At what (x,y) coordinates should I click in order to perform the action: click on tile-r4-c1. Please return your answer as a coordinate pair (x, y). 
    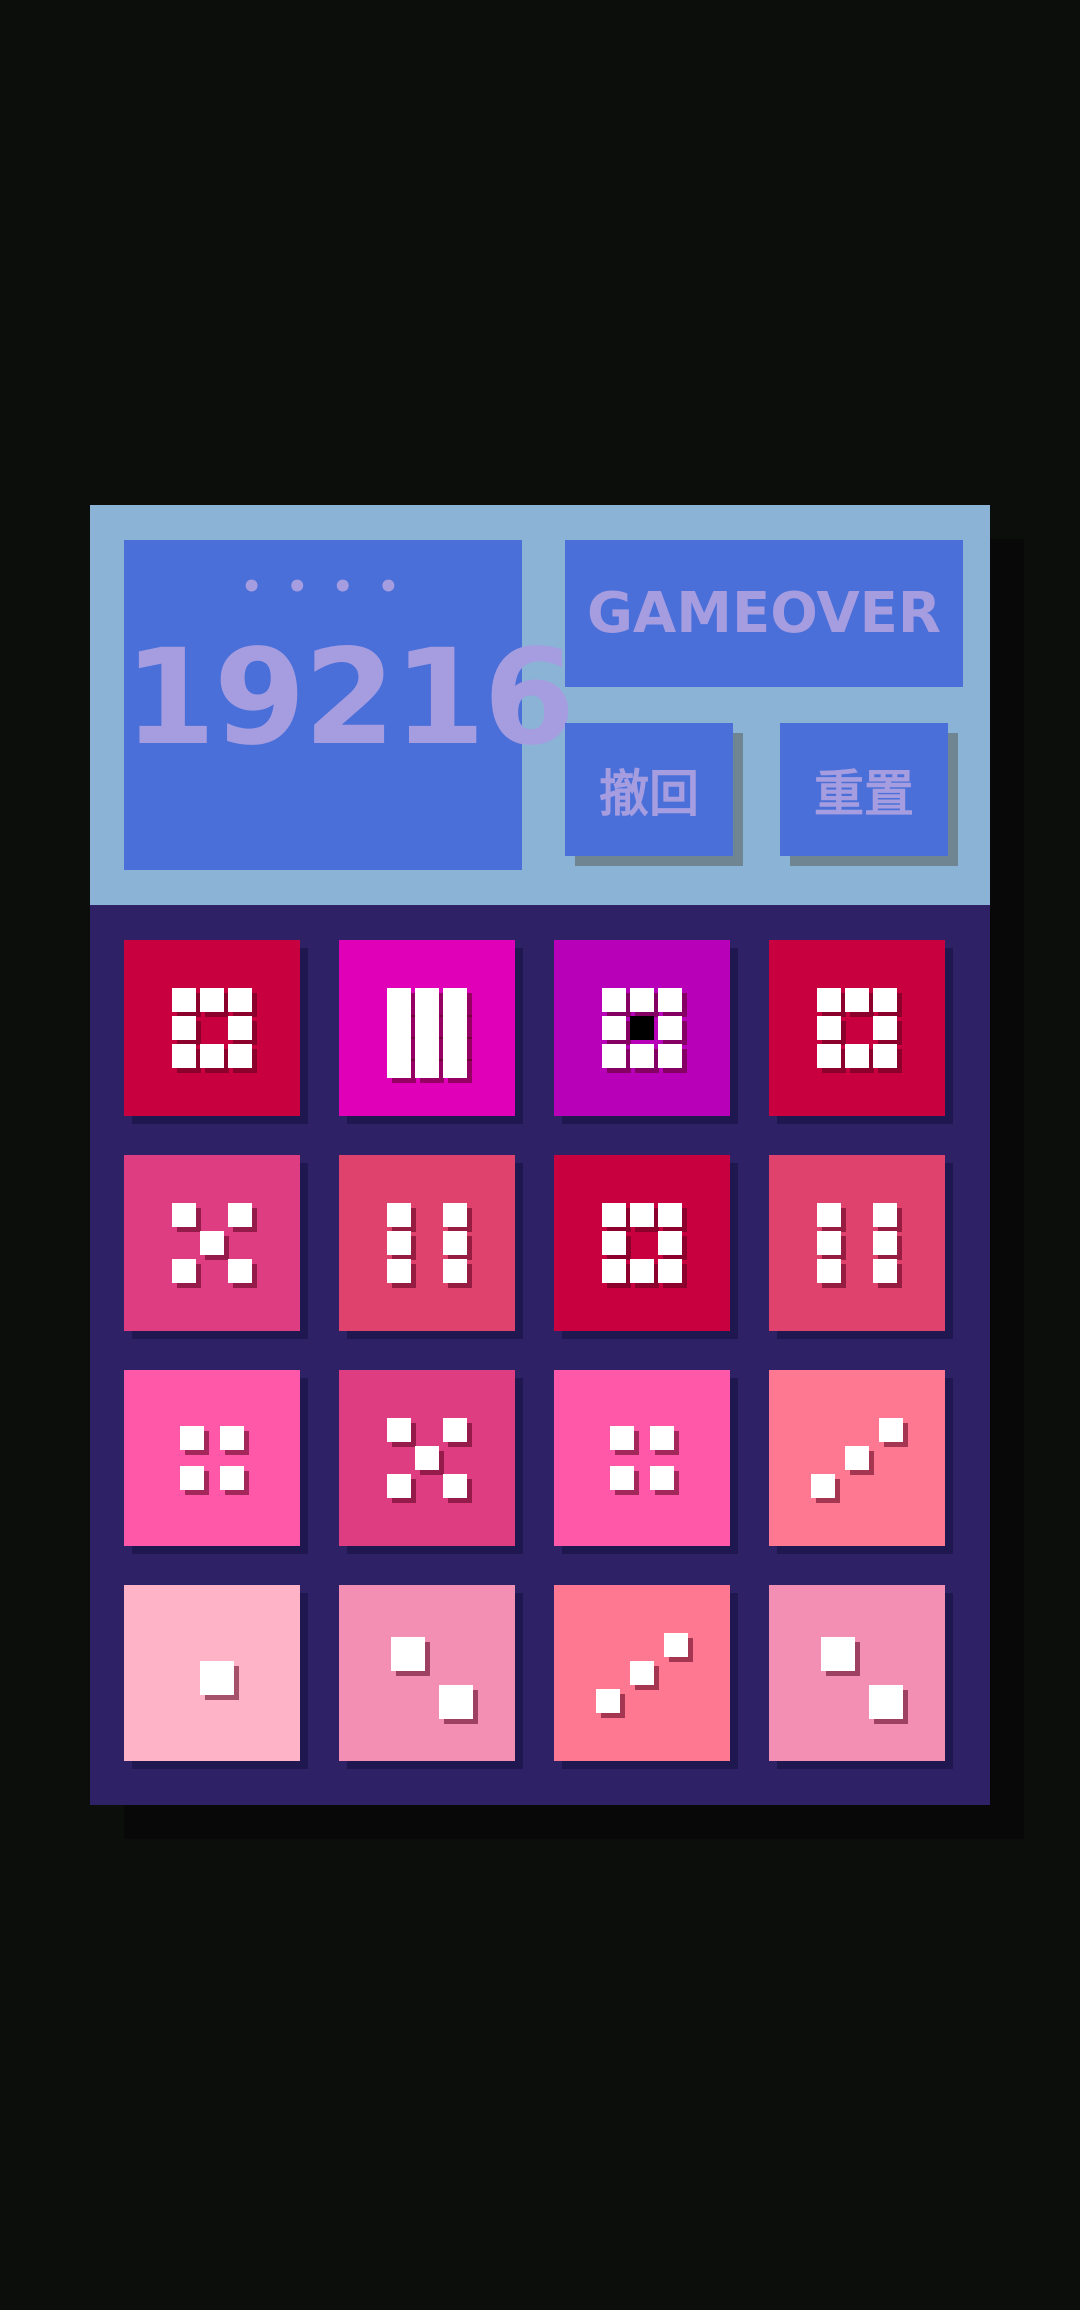
    Looking at the image, I should click on (212, 1673).